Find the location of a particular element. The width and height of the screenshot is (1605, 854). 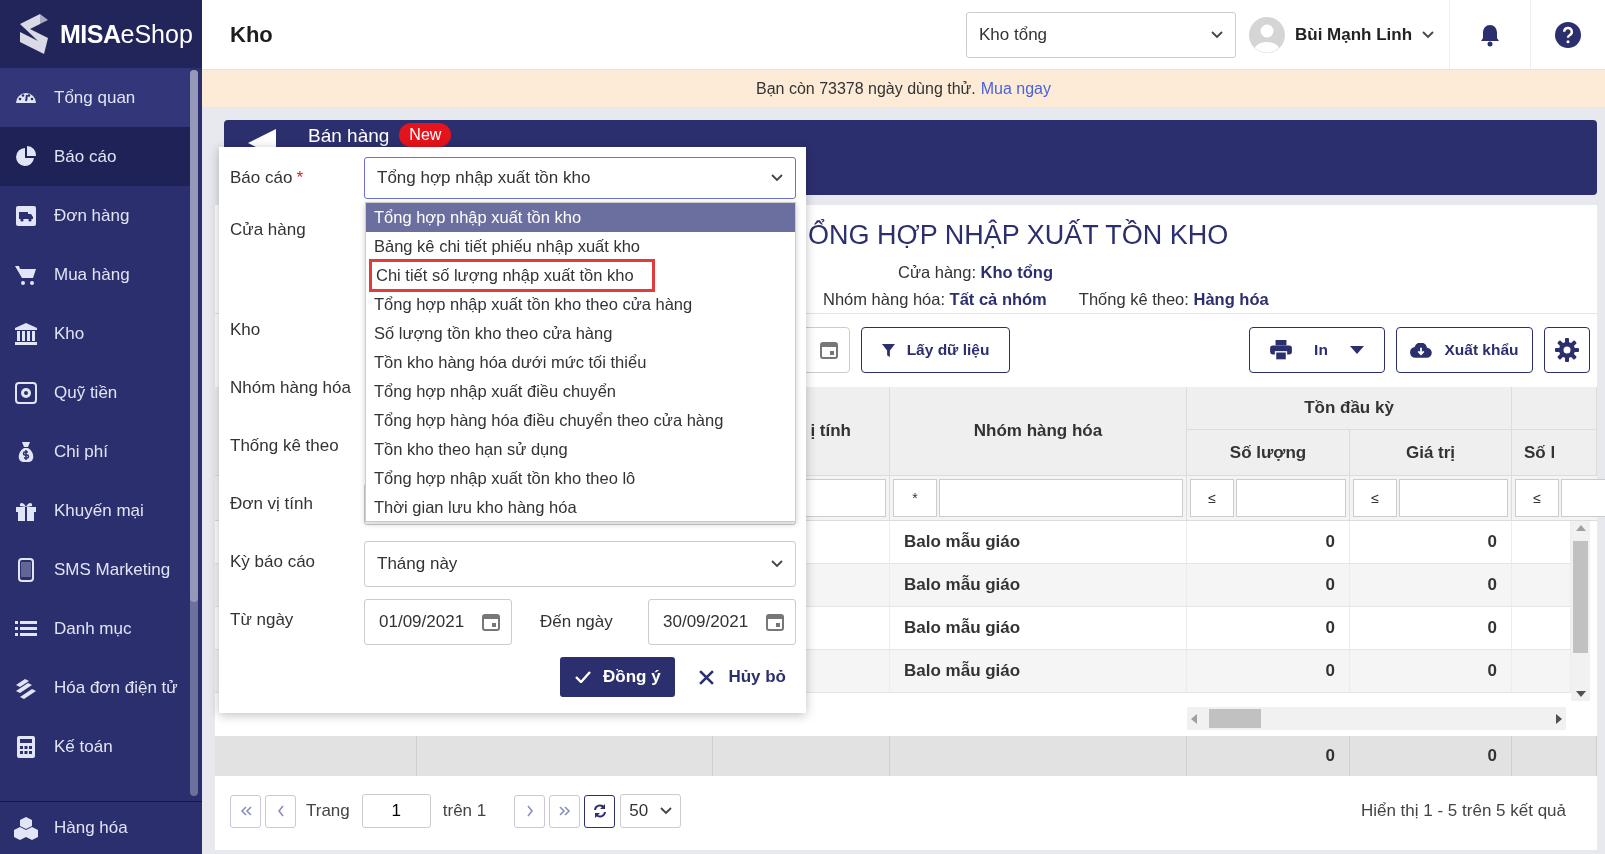

dropdown-option: Bảng kê chi tiết phiếu nhập xuất kho is located at coordinates (580, 246).